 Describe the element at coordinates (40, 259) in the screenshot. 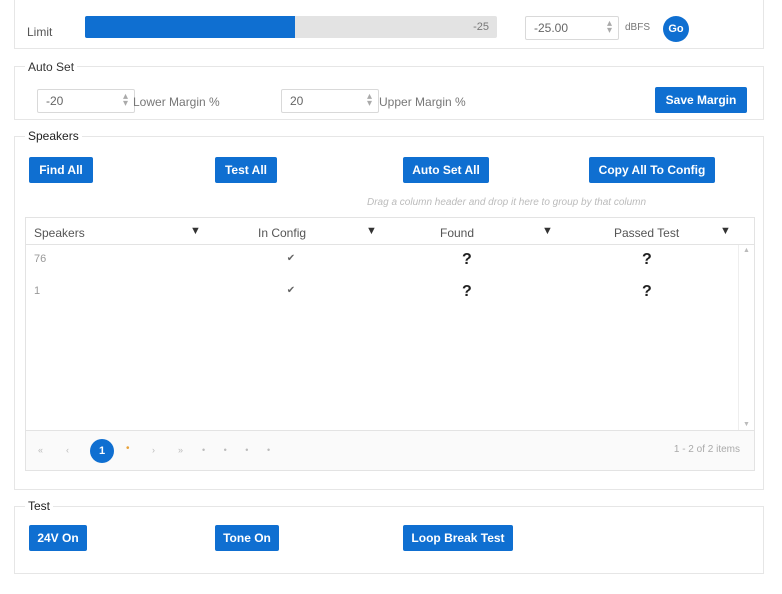

I see `speaker-cell: 76` at that location.